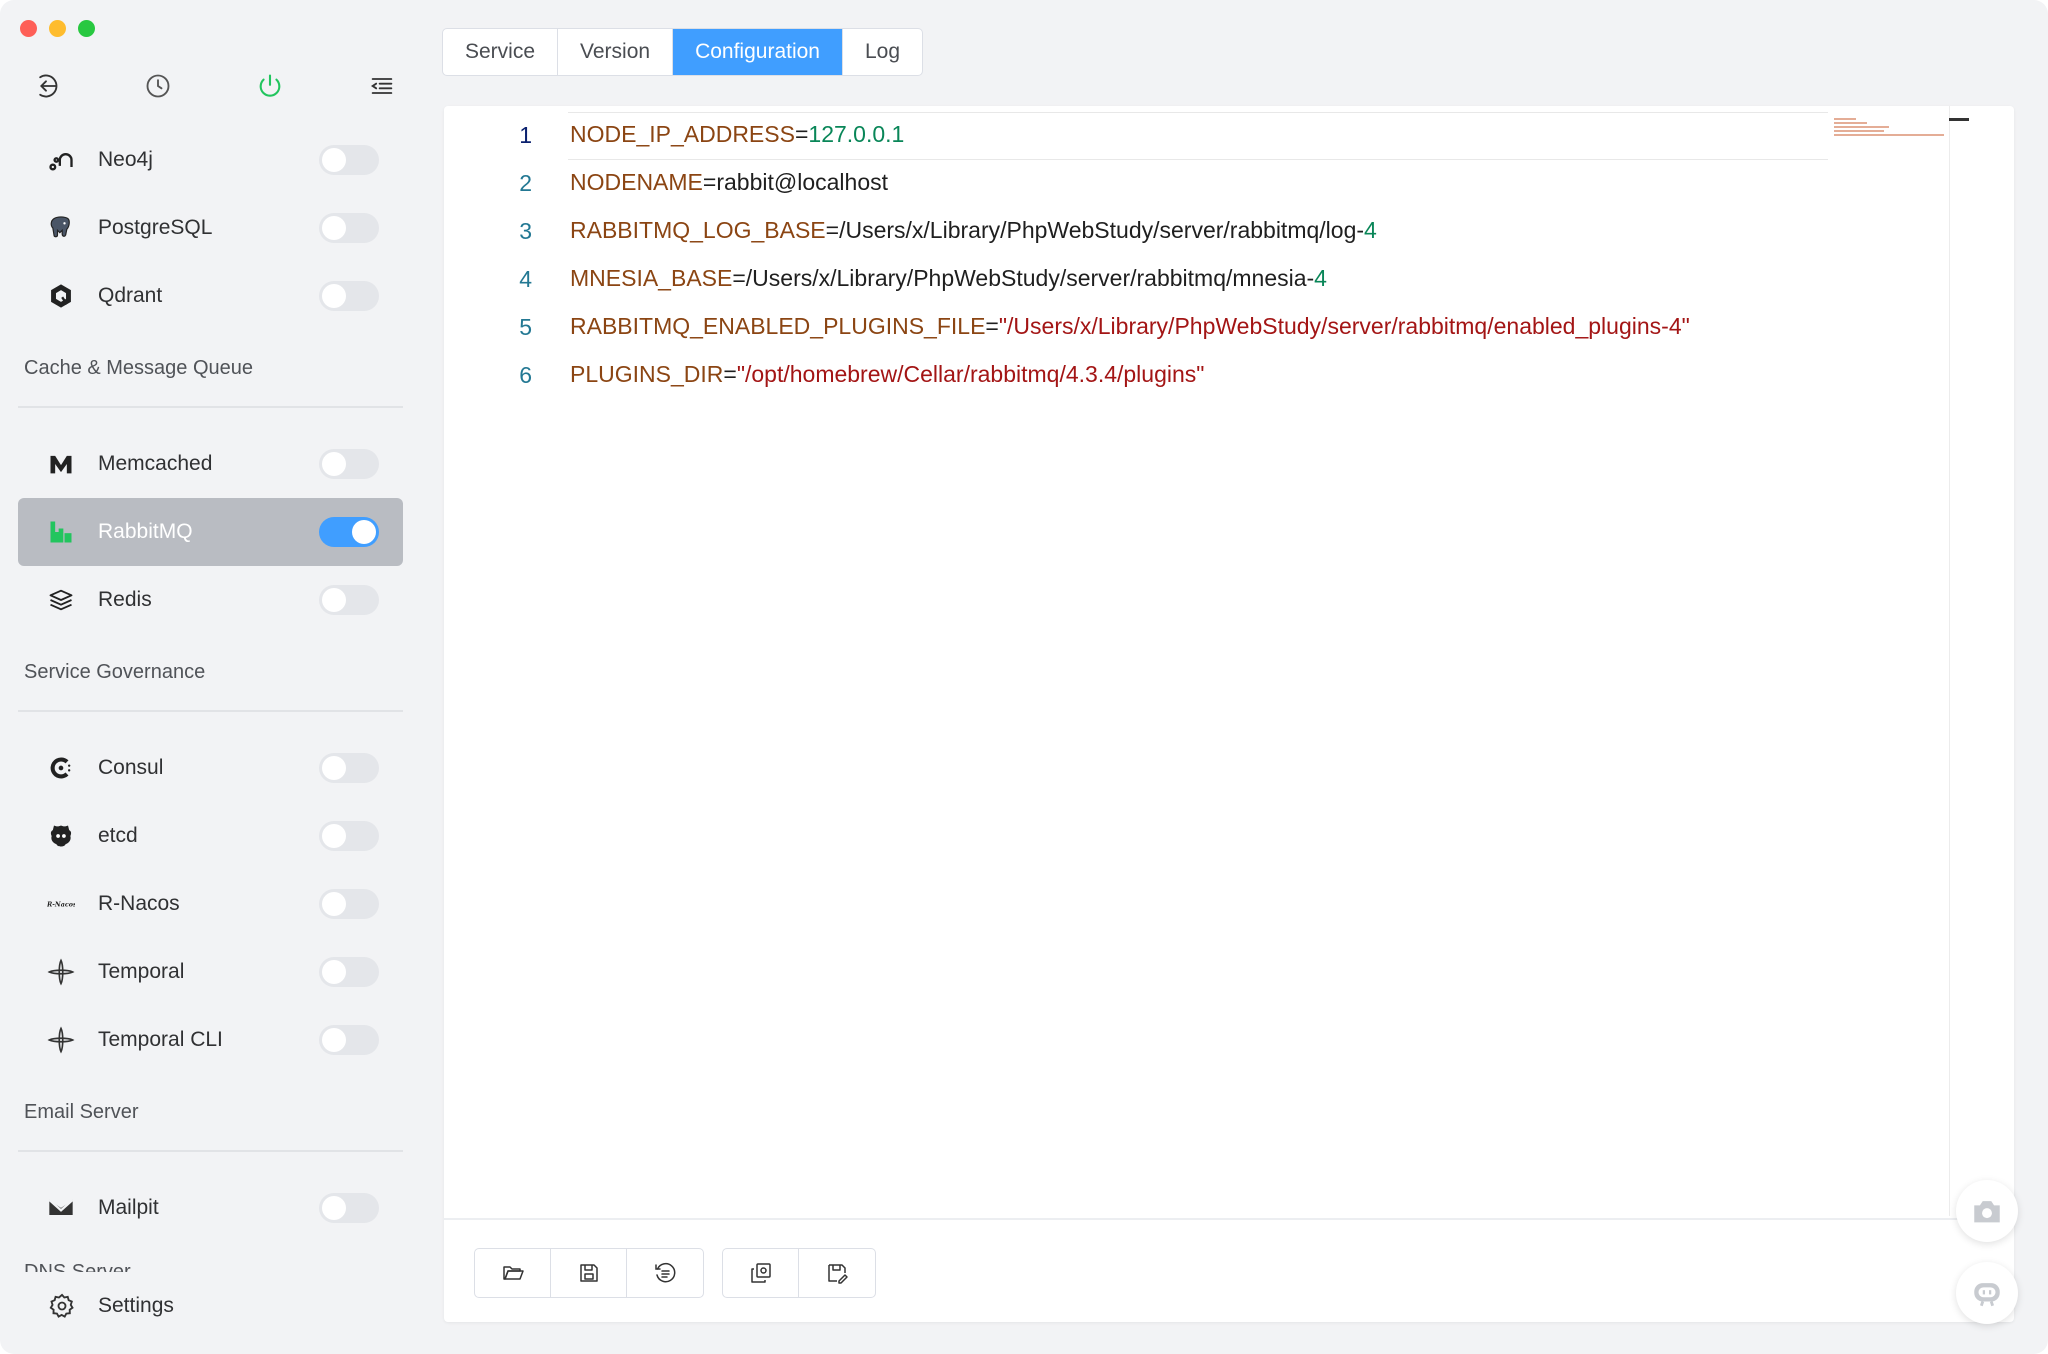  I want to click on sidebar-item-temporal-cli: Temporal CLI, so click(210, 1040).